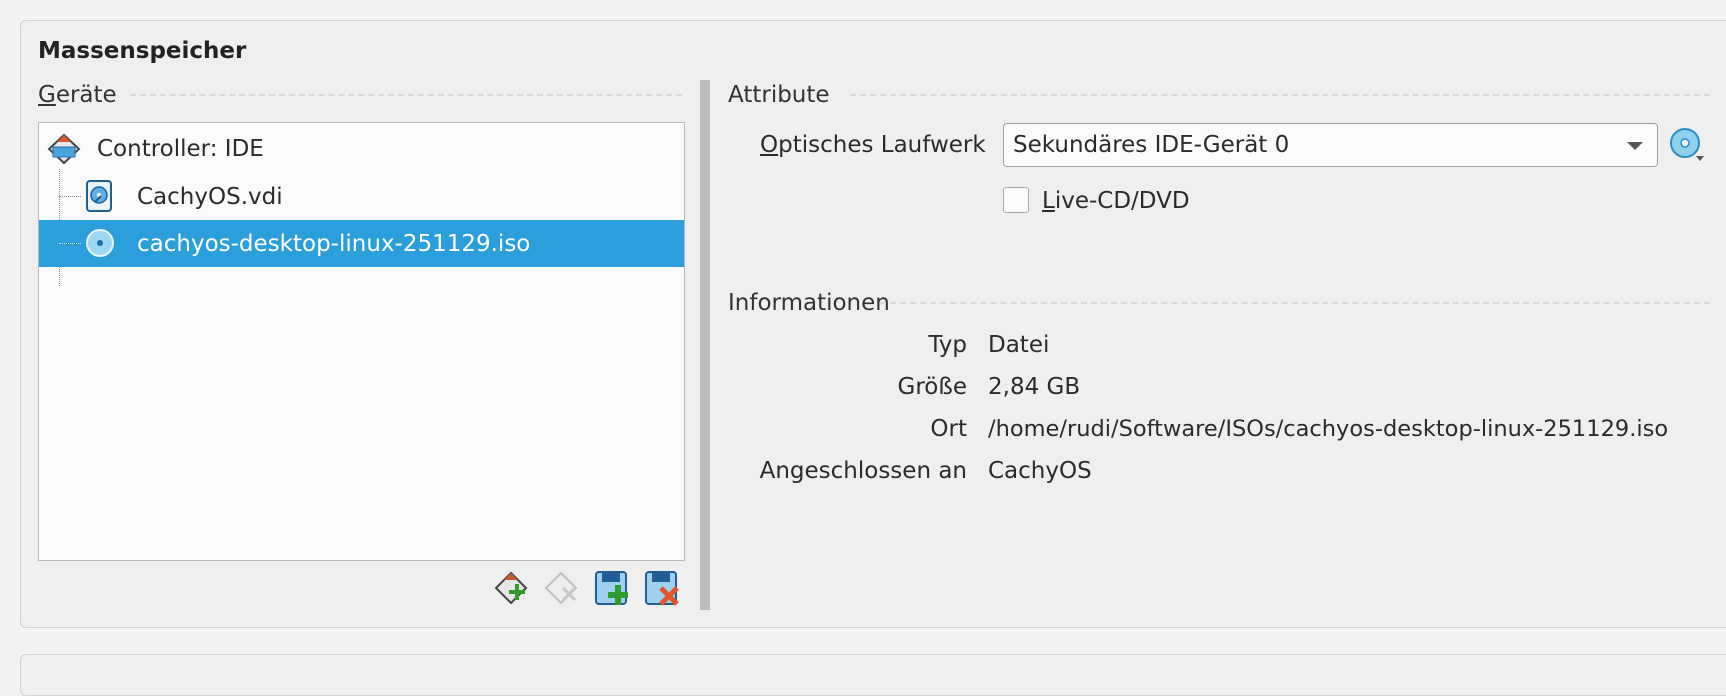  I want to click on add-attachment-button, so click(613, 589).